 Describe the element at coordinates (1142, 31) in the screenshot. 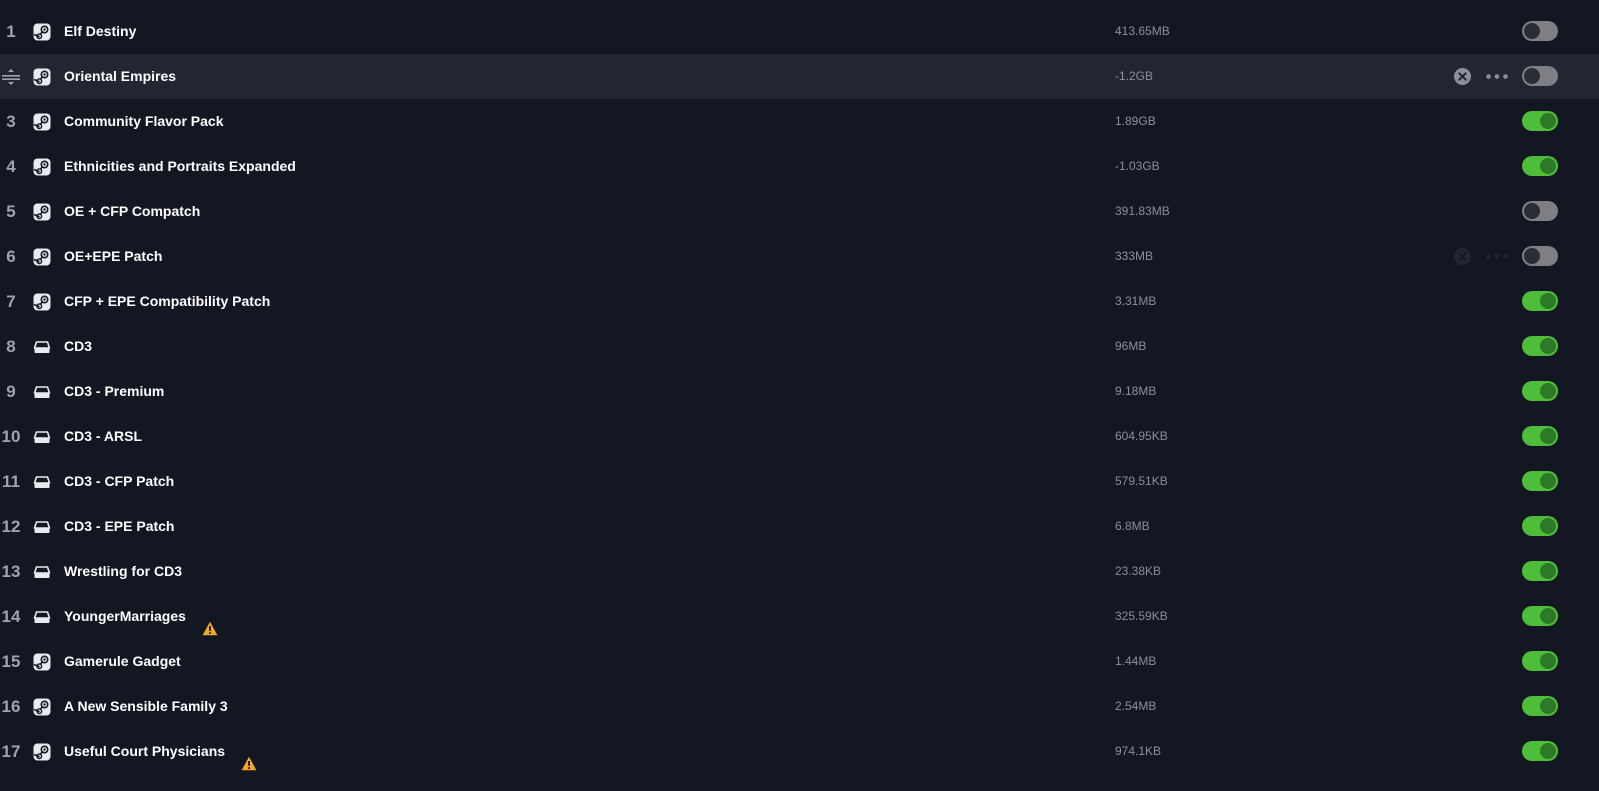

I see `mod-size: 413.65MB` at that location.